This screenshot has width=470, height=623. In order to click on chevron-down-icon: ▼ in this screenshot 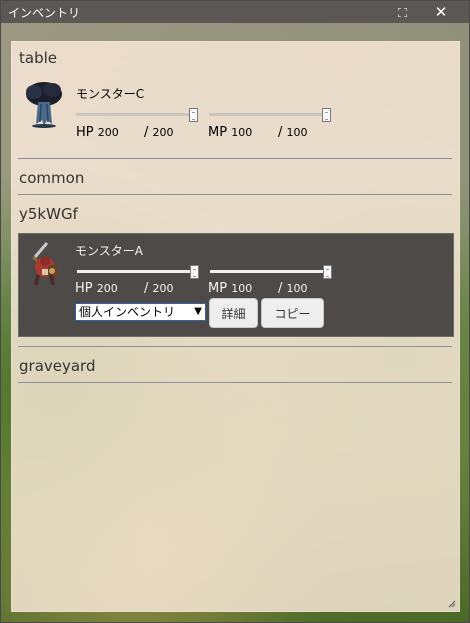, I will do `click(198, 311)`.